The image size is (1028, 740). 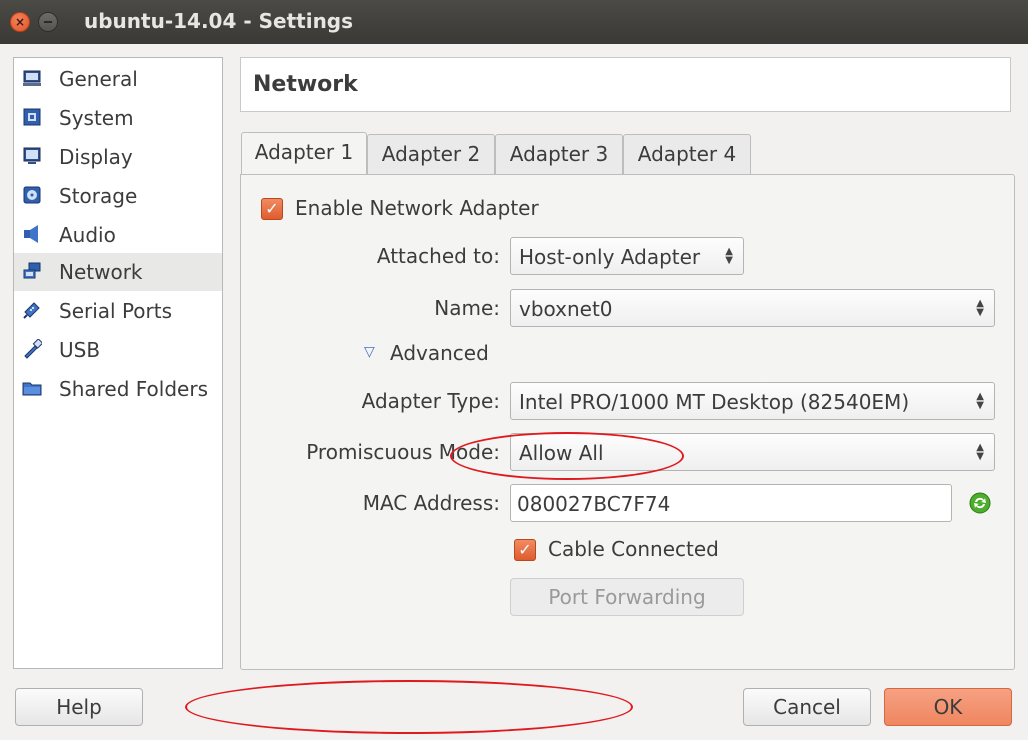 I want to click on close-icon: ×, so click(x=20, y=22).